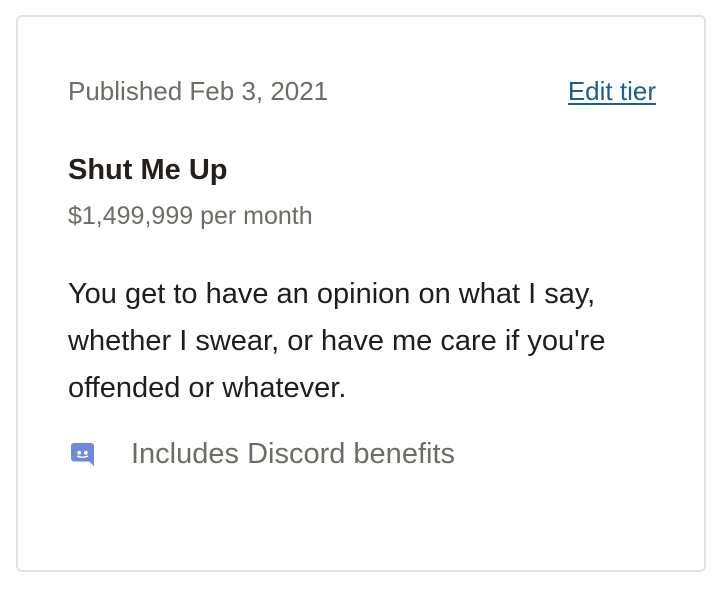  I want to click on published-date: Published Feb 3, 2021, so click(198, 91).